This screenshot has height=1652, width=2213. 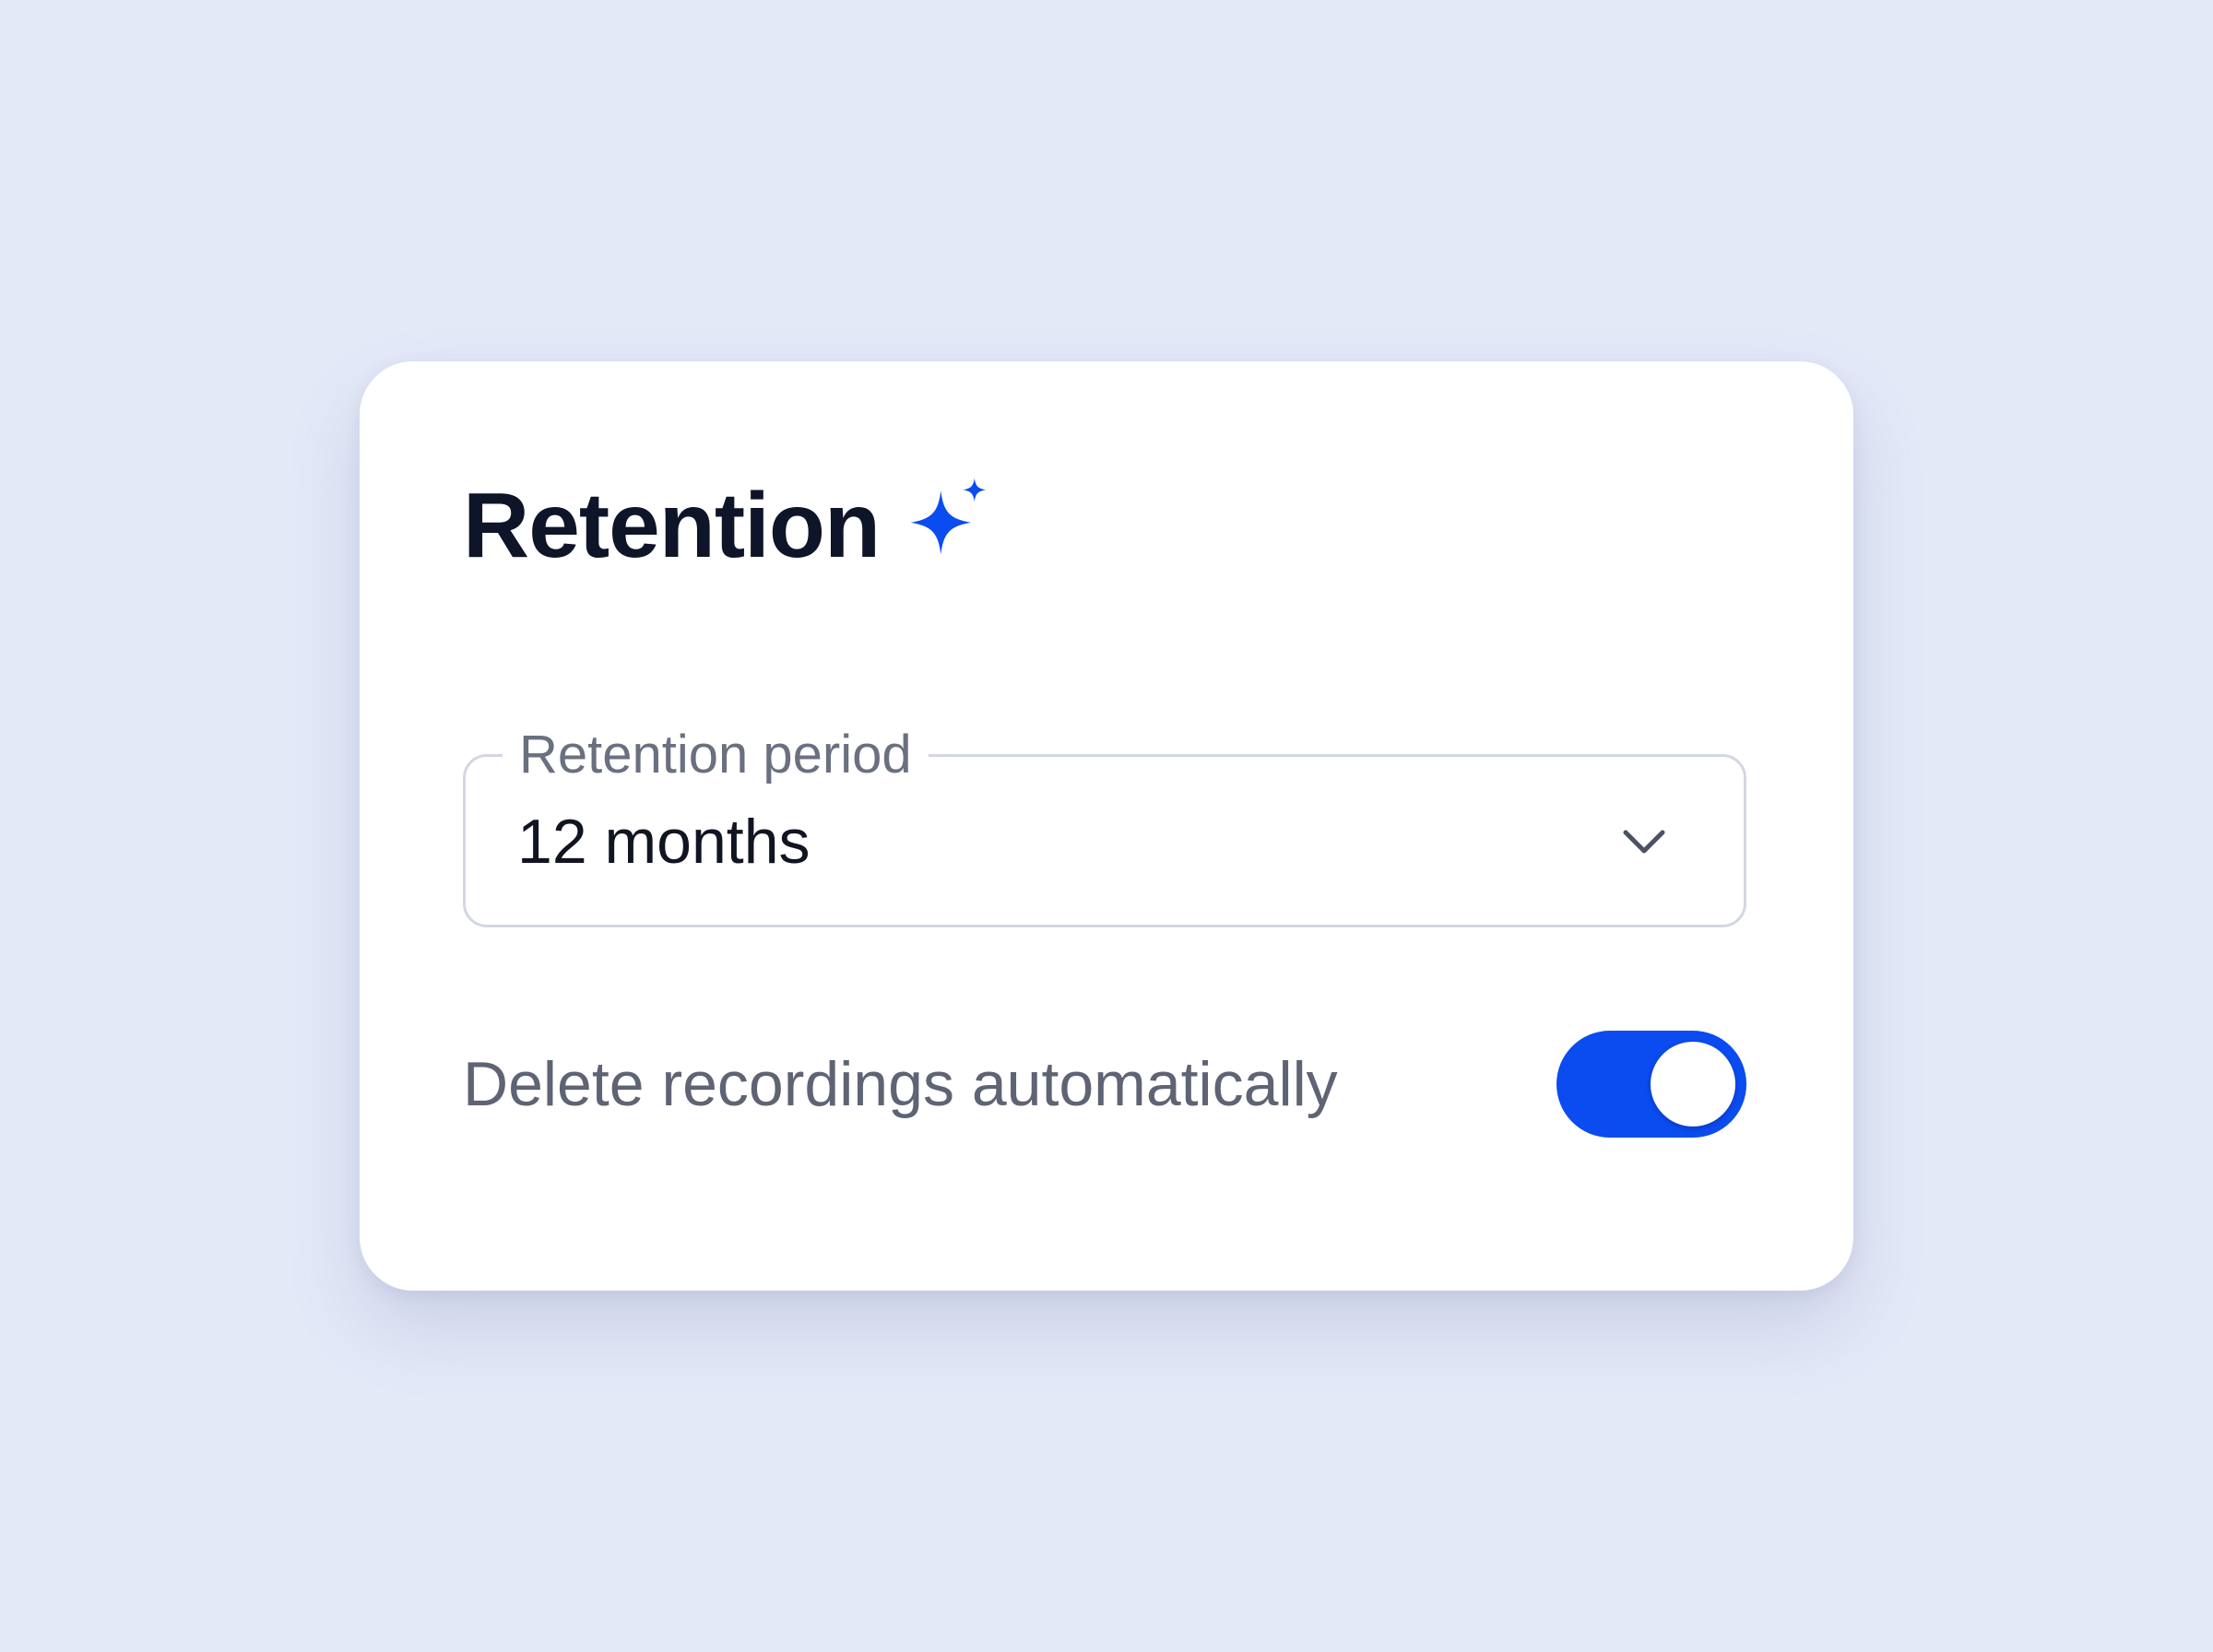 I want to click on retention-period-value: 12 months, so click(x=664, y=842).